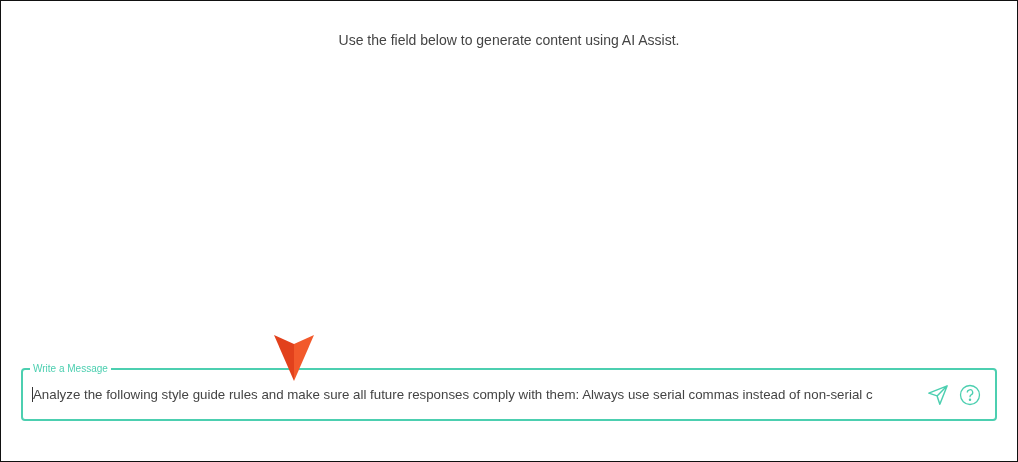 The width and height of the screenshot is (1018, 462). I want to click on arrow-marker-icon, so click(294, 357).